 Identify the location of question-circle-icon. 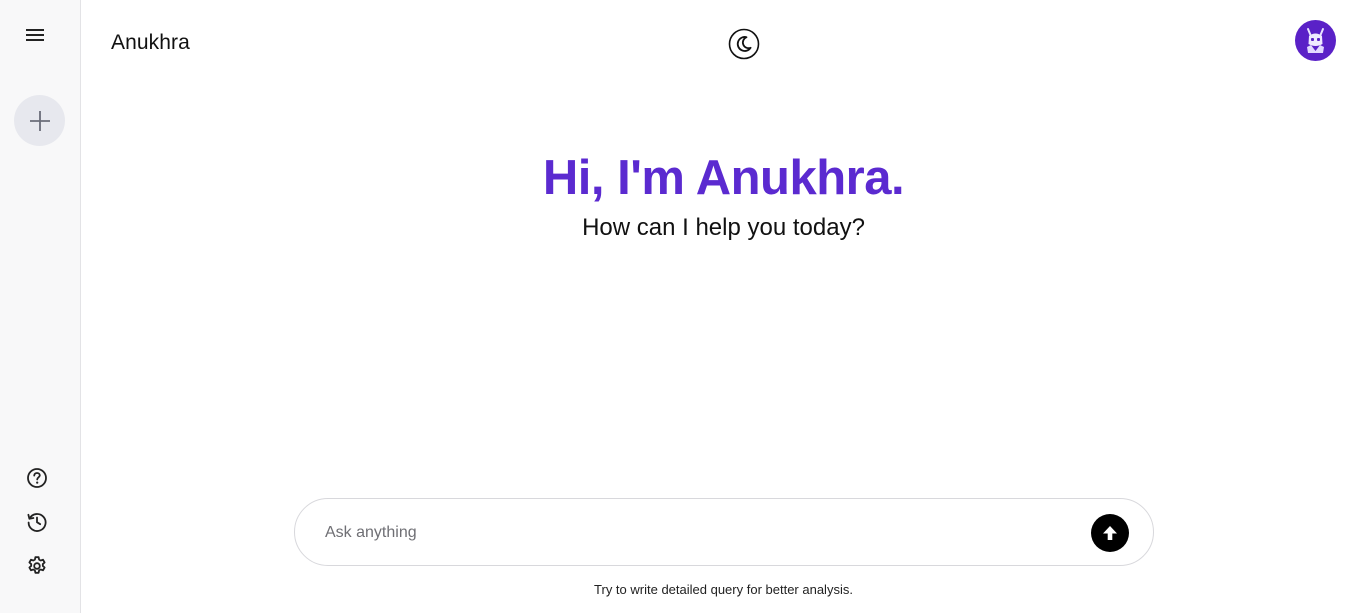
(37, 478).